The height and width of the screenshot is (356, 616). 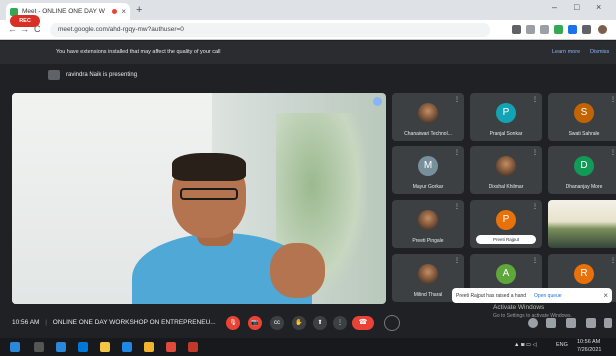 What do you see at coordinates (233, 323) in the screenshot?
I see `mic-toggle-button: 🎙` at bounding box center [233, 323].